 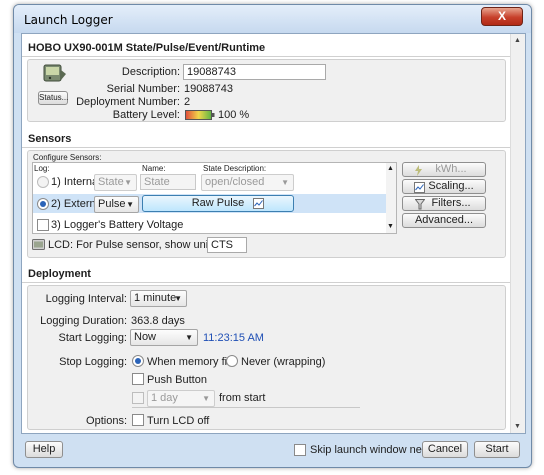 I want to click on configure-sensors-label: Configure Sensors:, so click(x=67, y=157).